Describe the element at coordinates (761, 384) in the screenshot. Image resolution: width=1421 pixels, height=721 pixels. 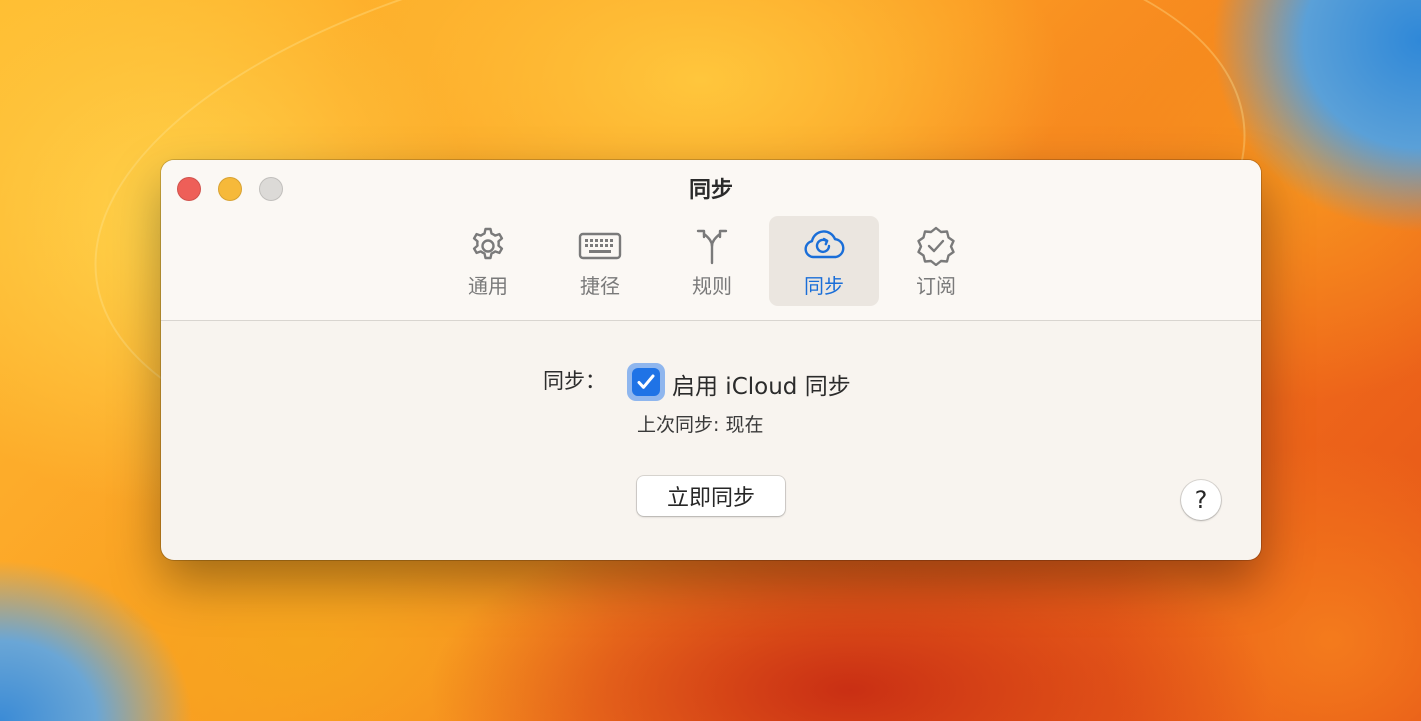
I see `icloud-sync-checkbox-label: 启用 iCloud 同步` at that location.